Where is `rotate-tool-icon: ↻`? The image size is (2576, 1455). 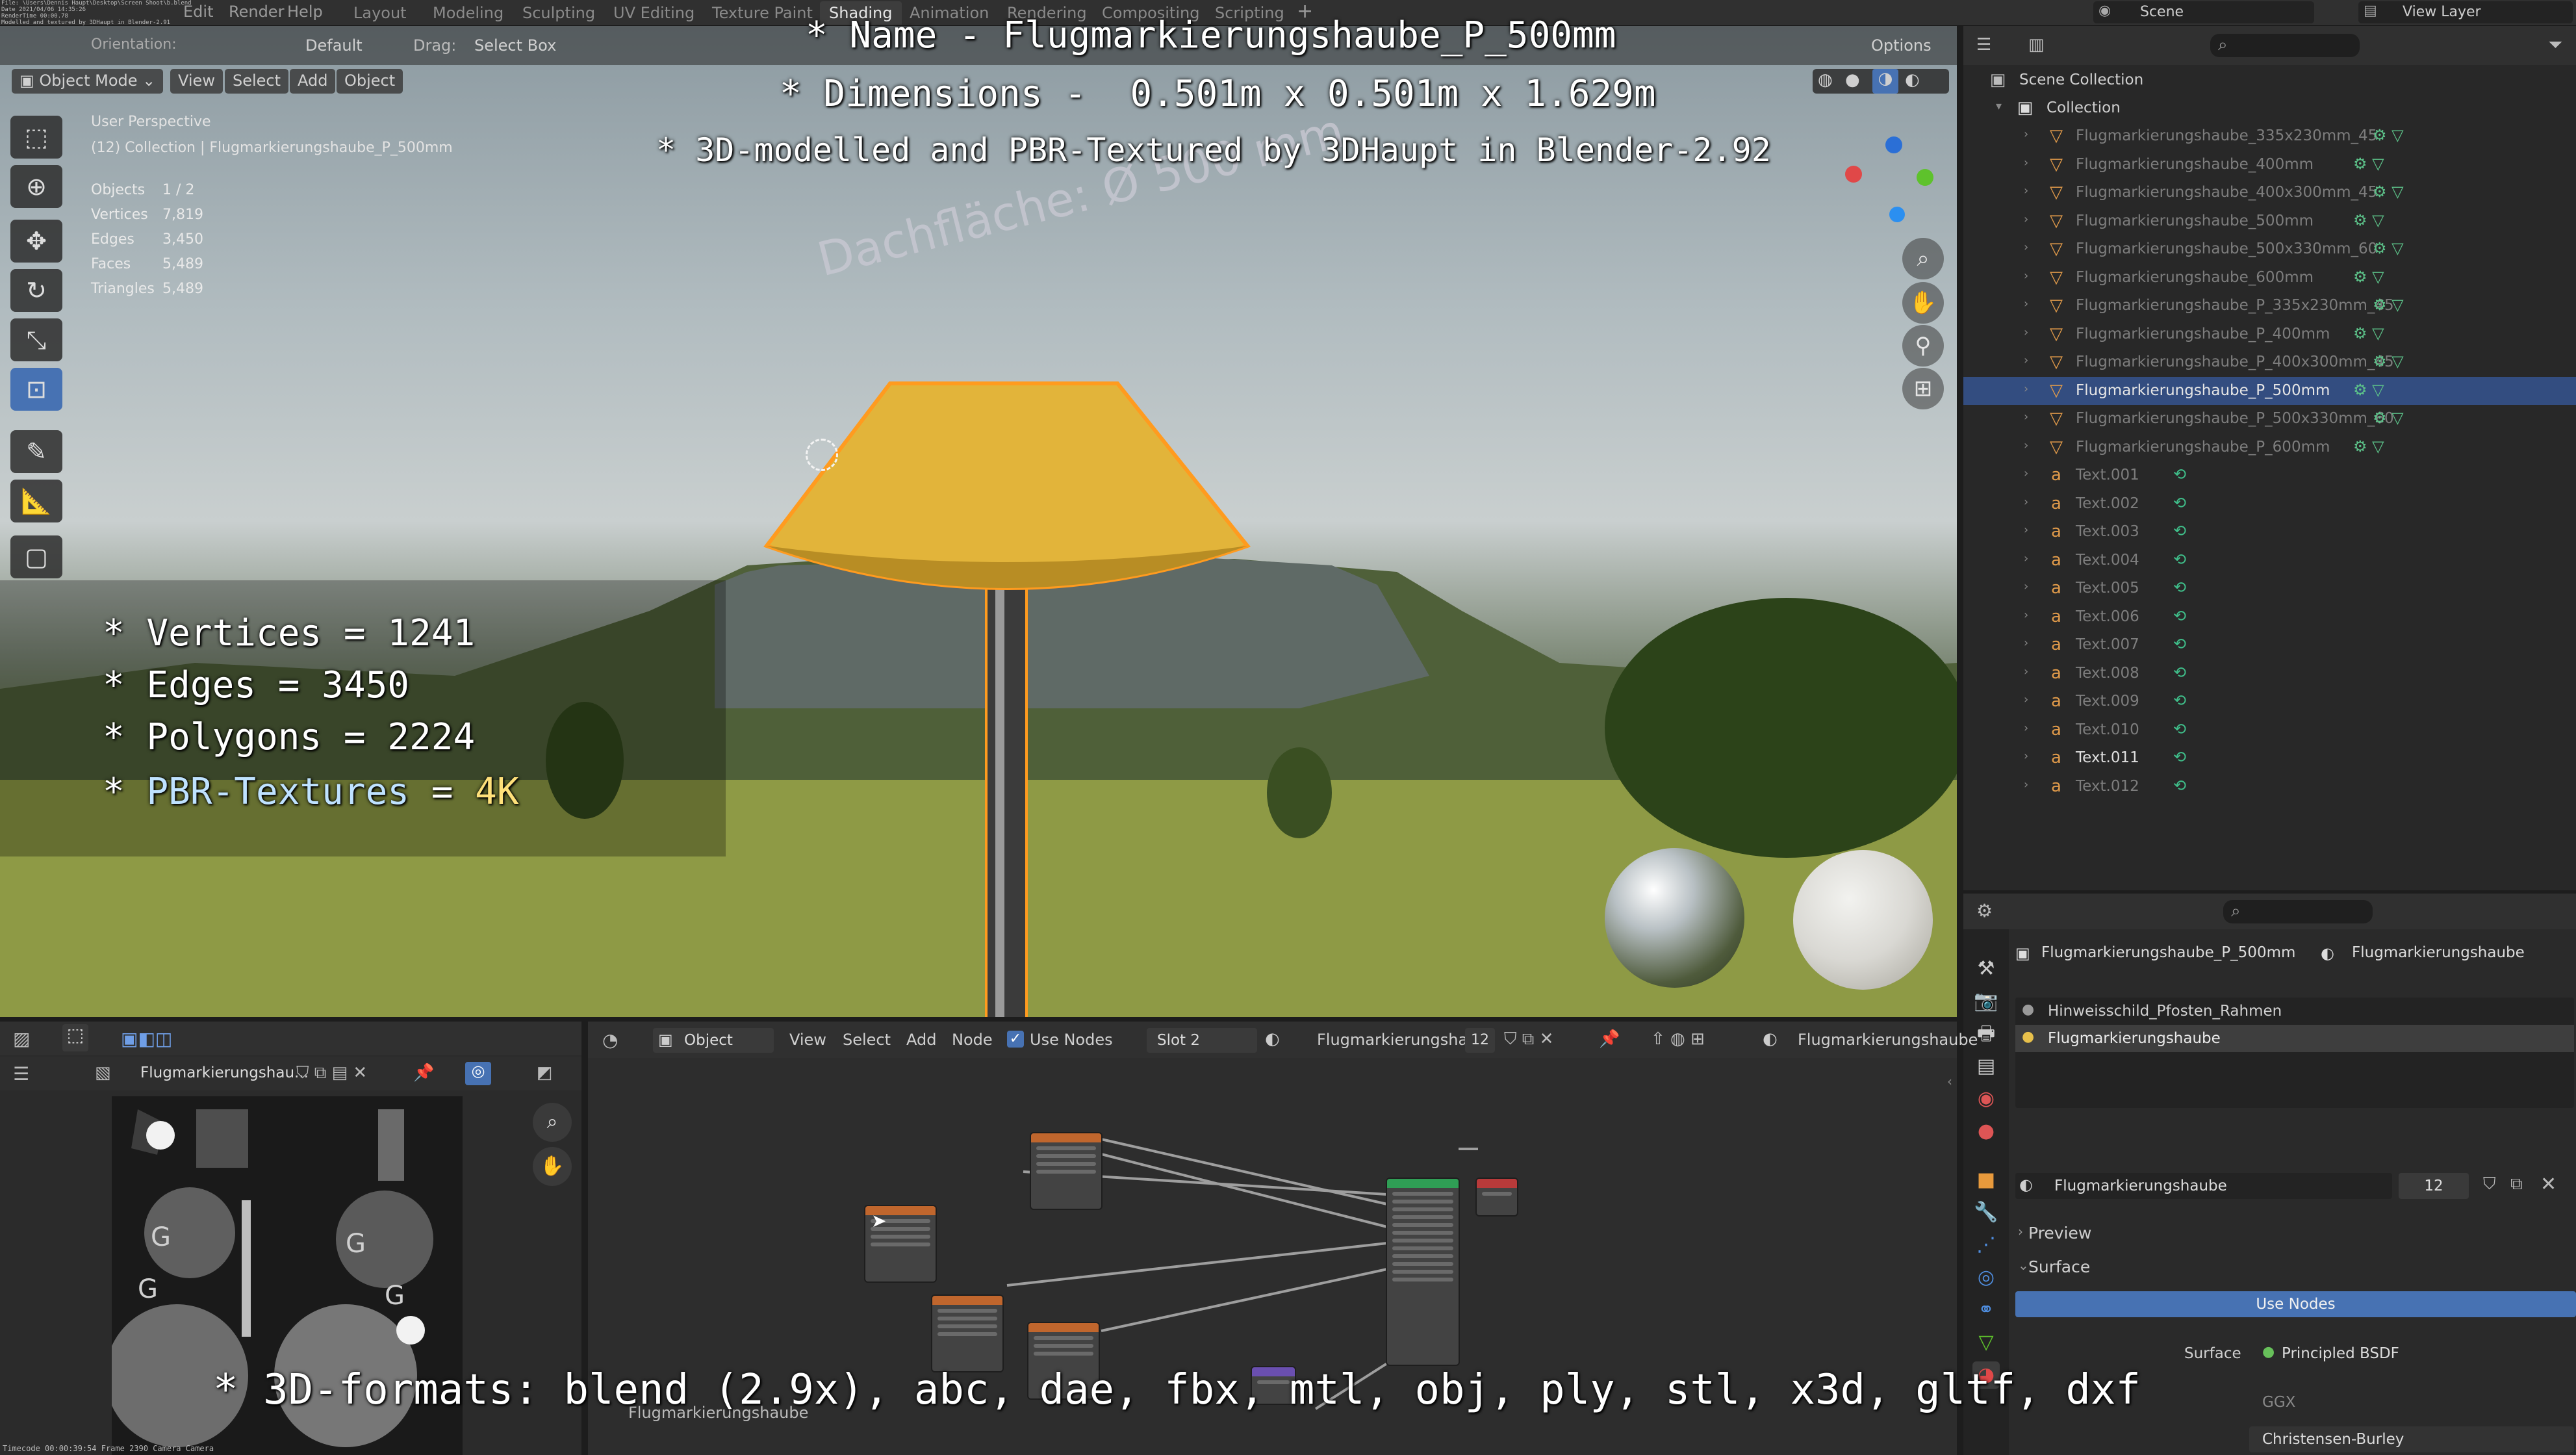
rotate-tool-icon: ↻ is located at coordinates (36, 291).